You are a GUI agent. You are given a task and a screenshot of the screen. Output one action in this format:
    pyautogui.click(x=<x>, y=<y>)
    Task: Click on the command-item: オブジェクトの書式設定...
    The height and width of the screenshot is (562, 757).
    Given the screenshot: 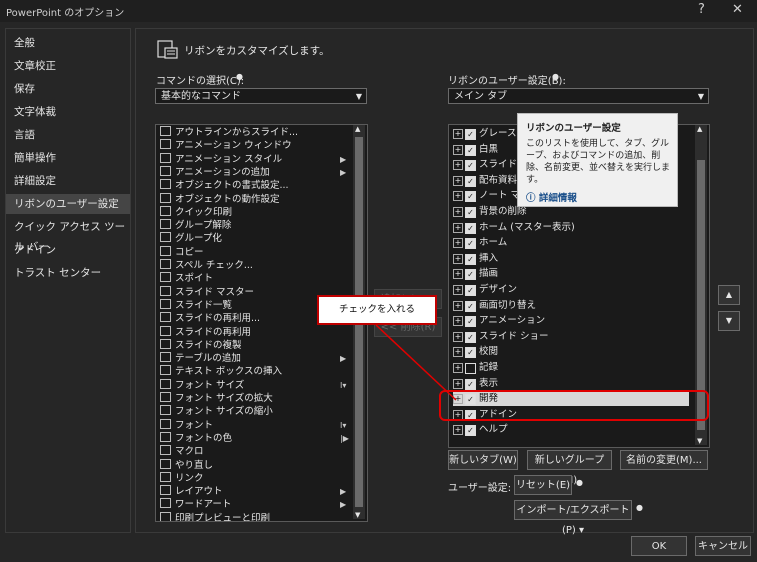 What is the action you would take?
    pyautogui.click(x=254, y=185)
    